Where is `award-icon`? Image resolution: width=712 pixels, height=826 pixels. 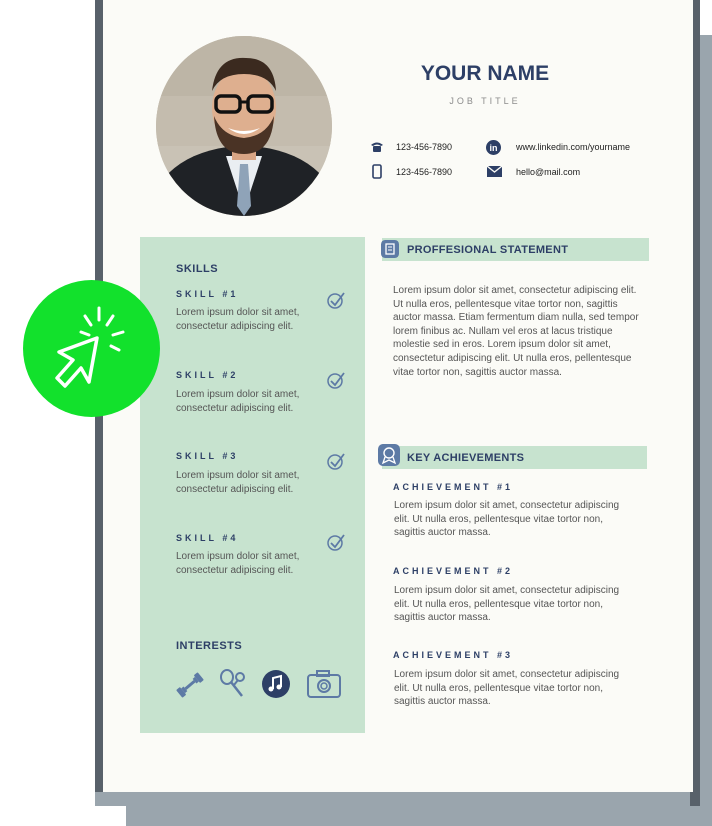 award-icon is located at coordinates (389, 455).